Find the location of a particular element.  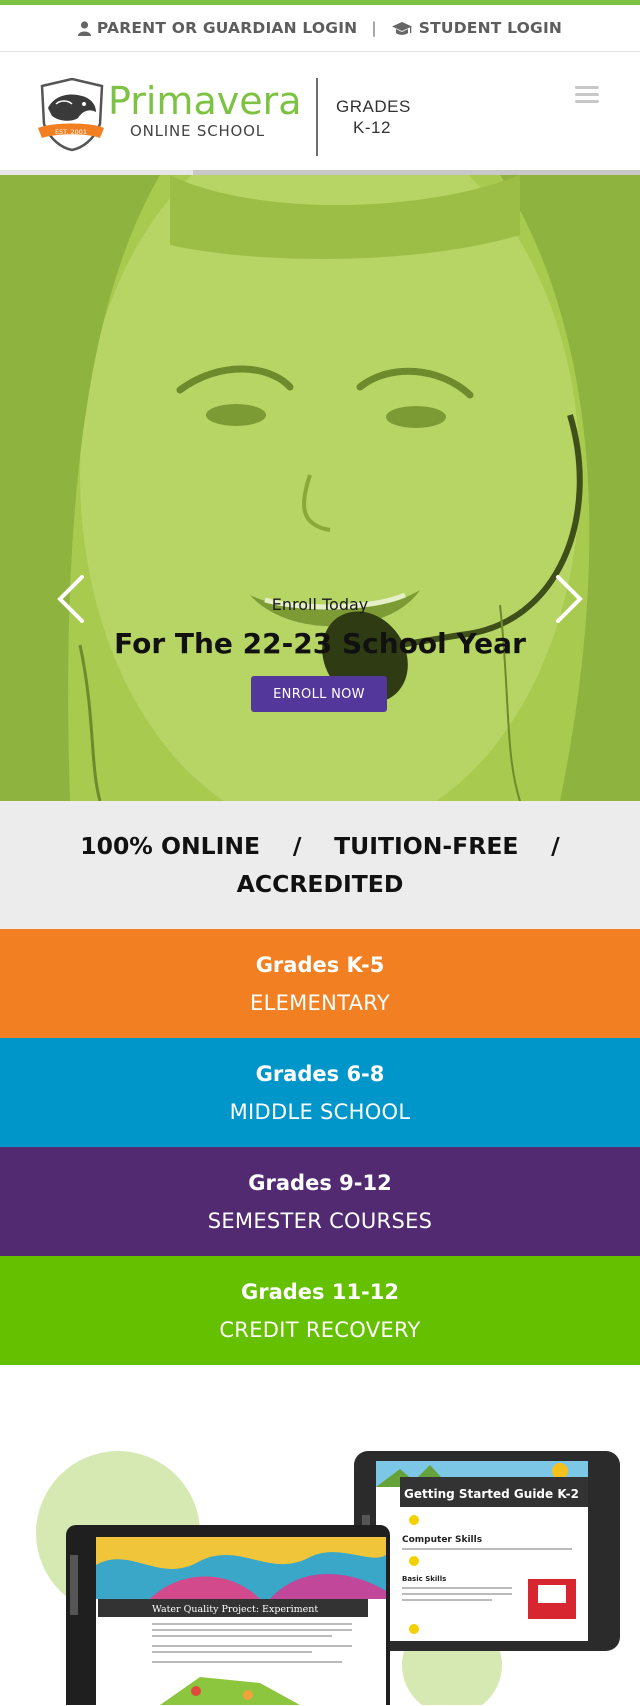

tablet-heading: Getting Started Guide K-2 is located at coordinates (491, 1494).